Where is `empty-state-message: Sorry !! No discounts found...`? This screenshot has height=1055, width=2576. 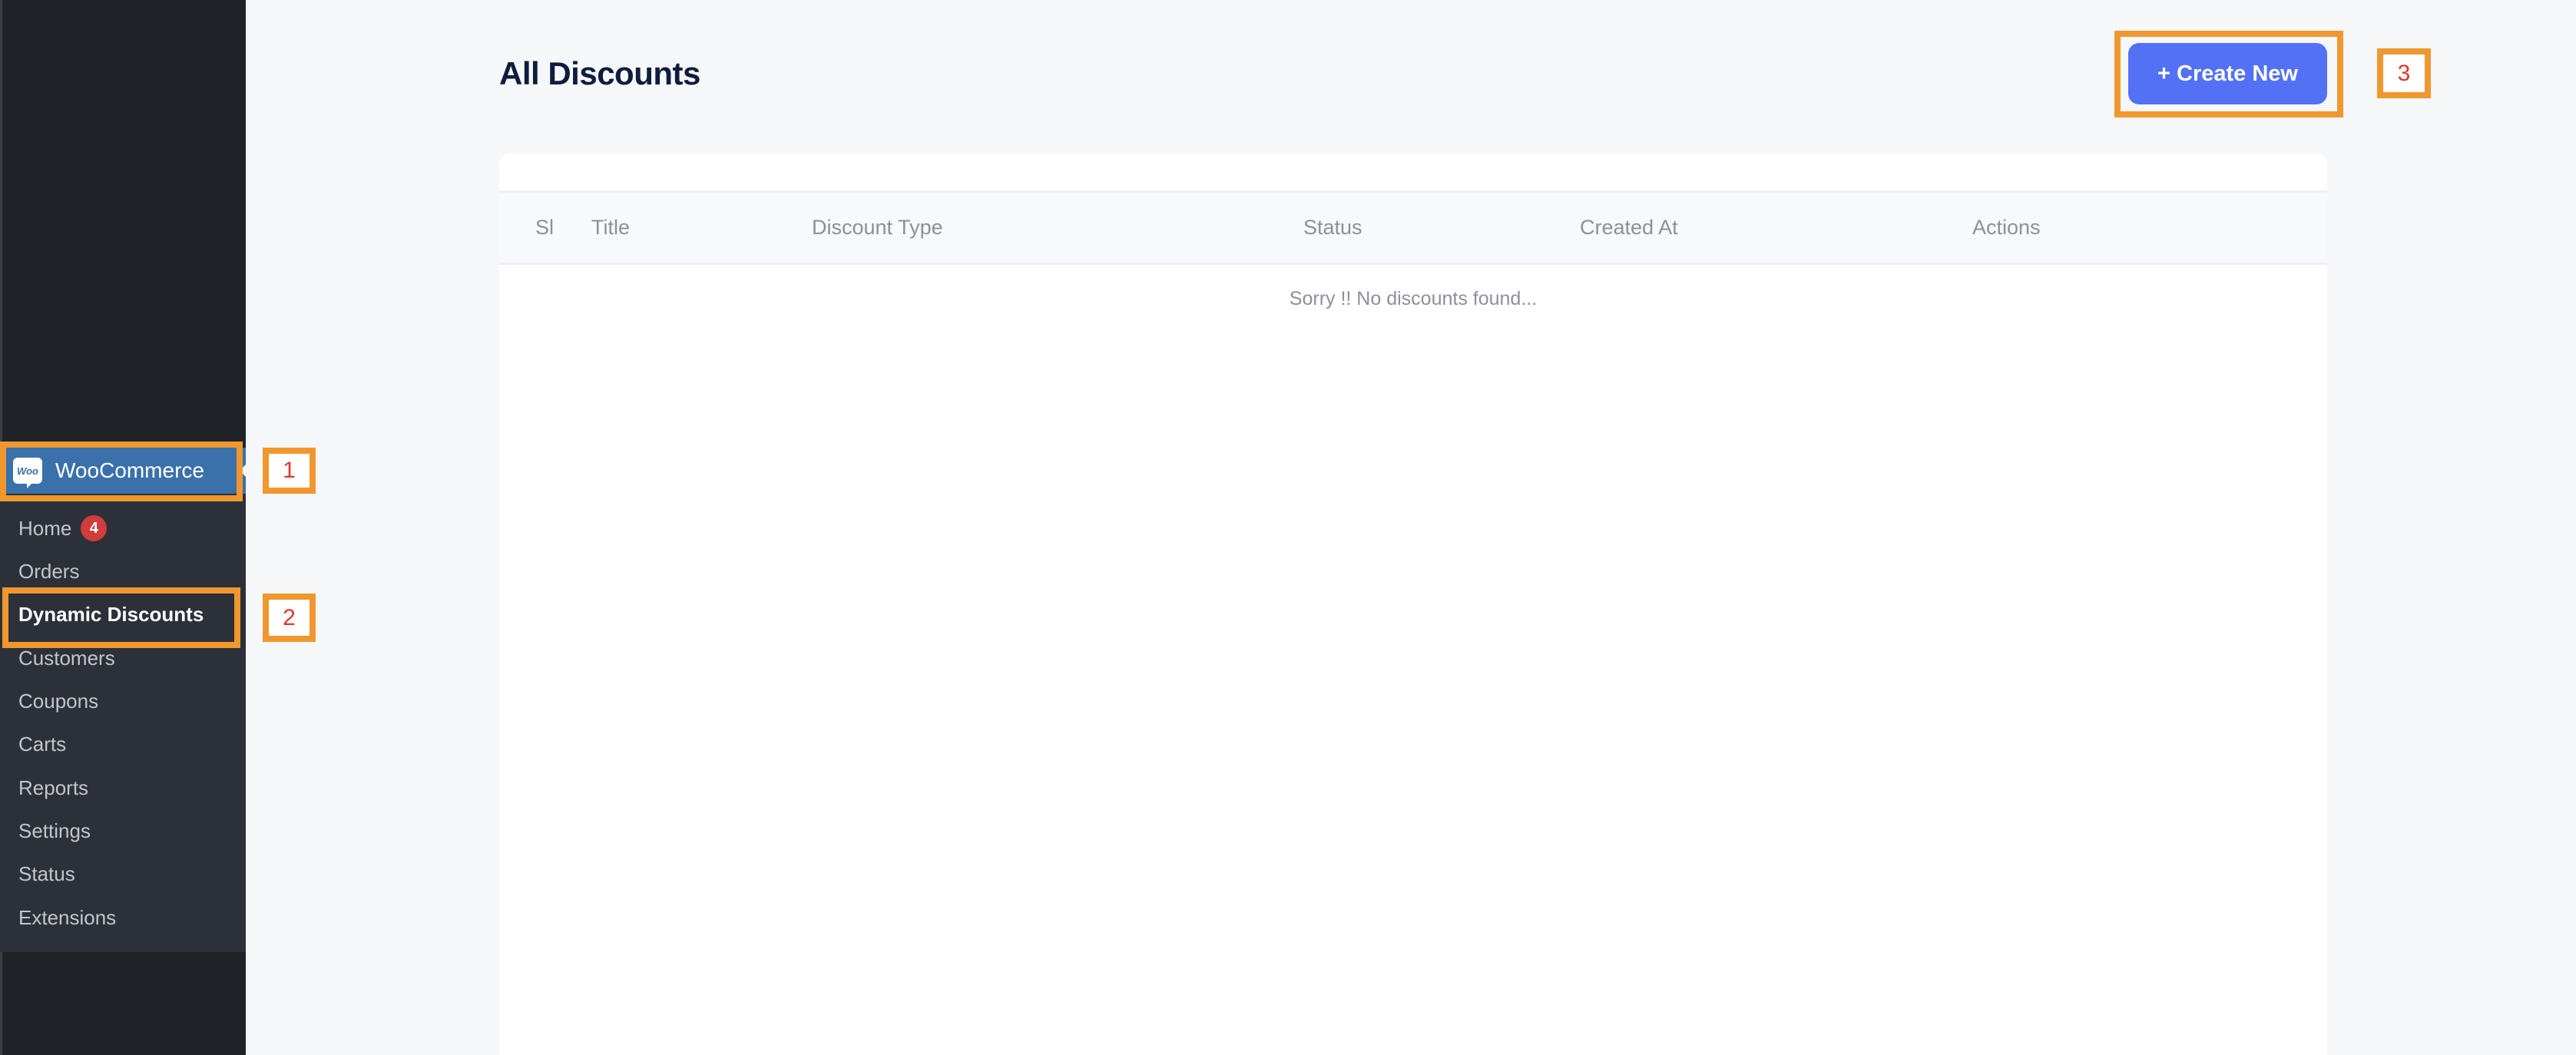
empty-state-message: Sorry !! No discounts found... is located at coordinates (1413, 298).